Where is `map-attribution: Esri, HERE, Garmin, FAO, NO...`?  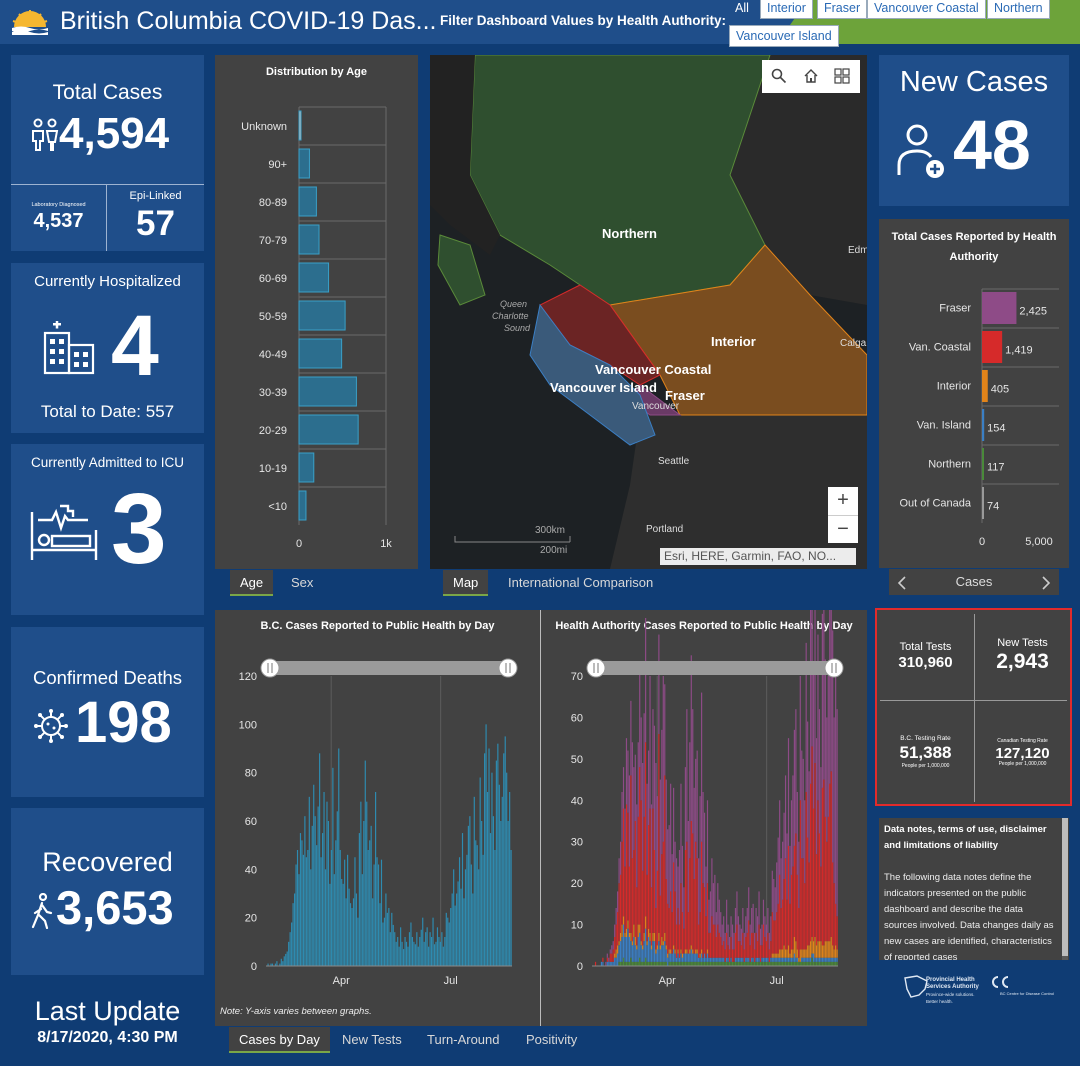 map-attribution: Esri, HERE, Garmin, FAO, NO... is located at coordinates (758, 556).